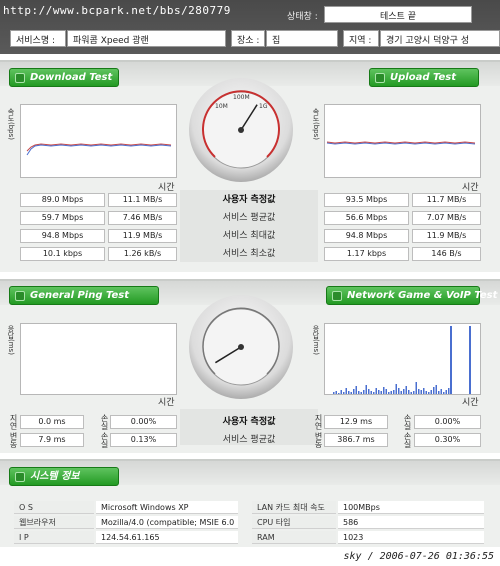 This screenshot has width=500, height=566. Describe the element at coordinates (98, 141) in the screenshot. I see `download-chart` at that location.